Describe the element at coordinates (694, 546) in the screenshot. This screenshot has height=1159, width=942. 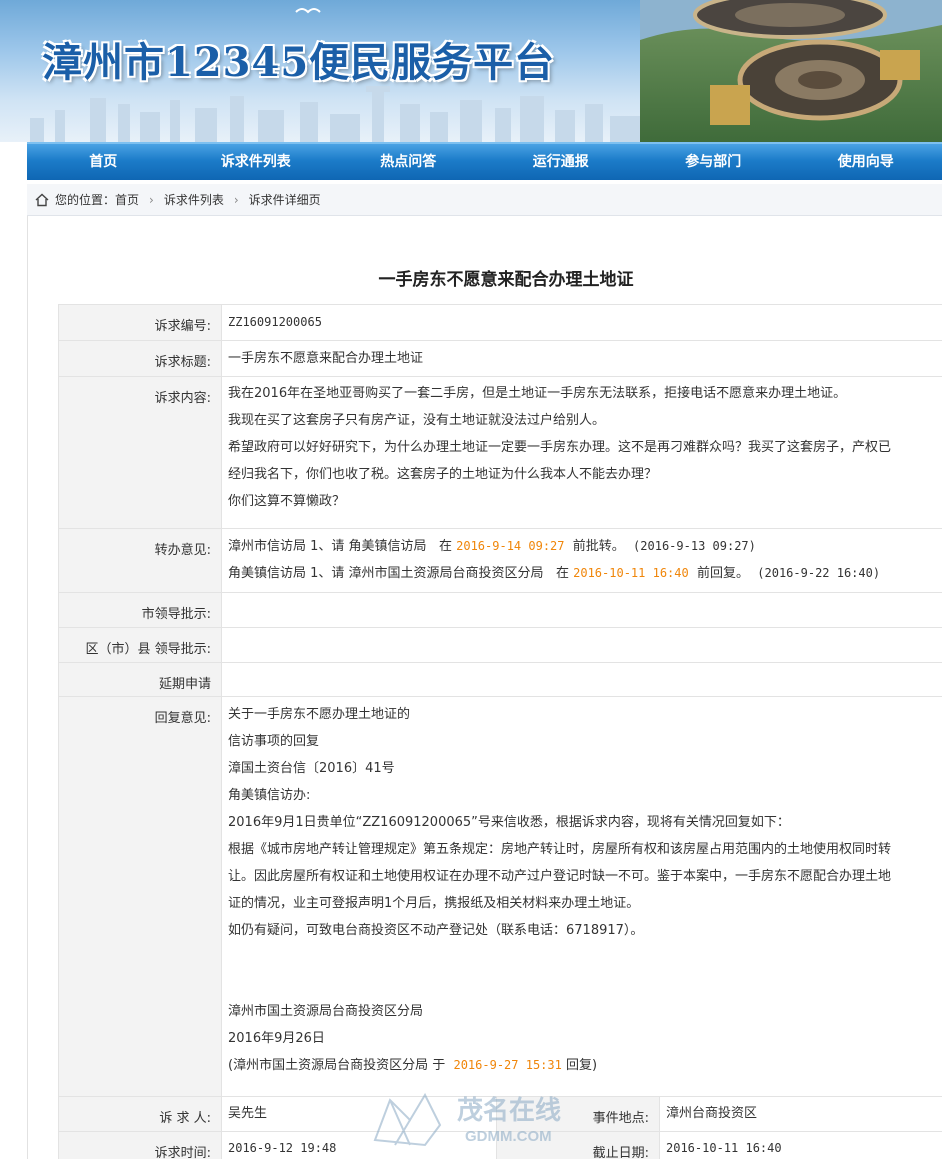
I see `transfer-stamp: (2016-9-13 09:27)` at that location.